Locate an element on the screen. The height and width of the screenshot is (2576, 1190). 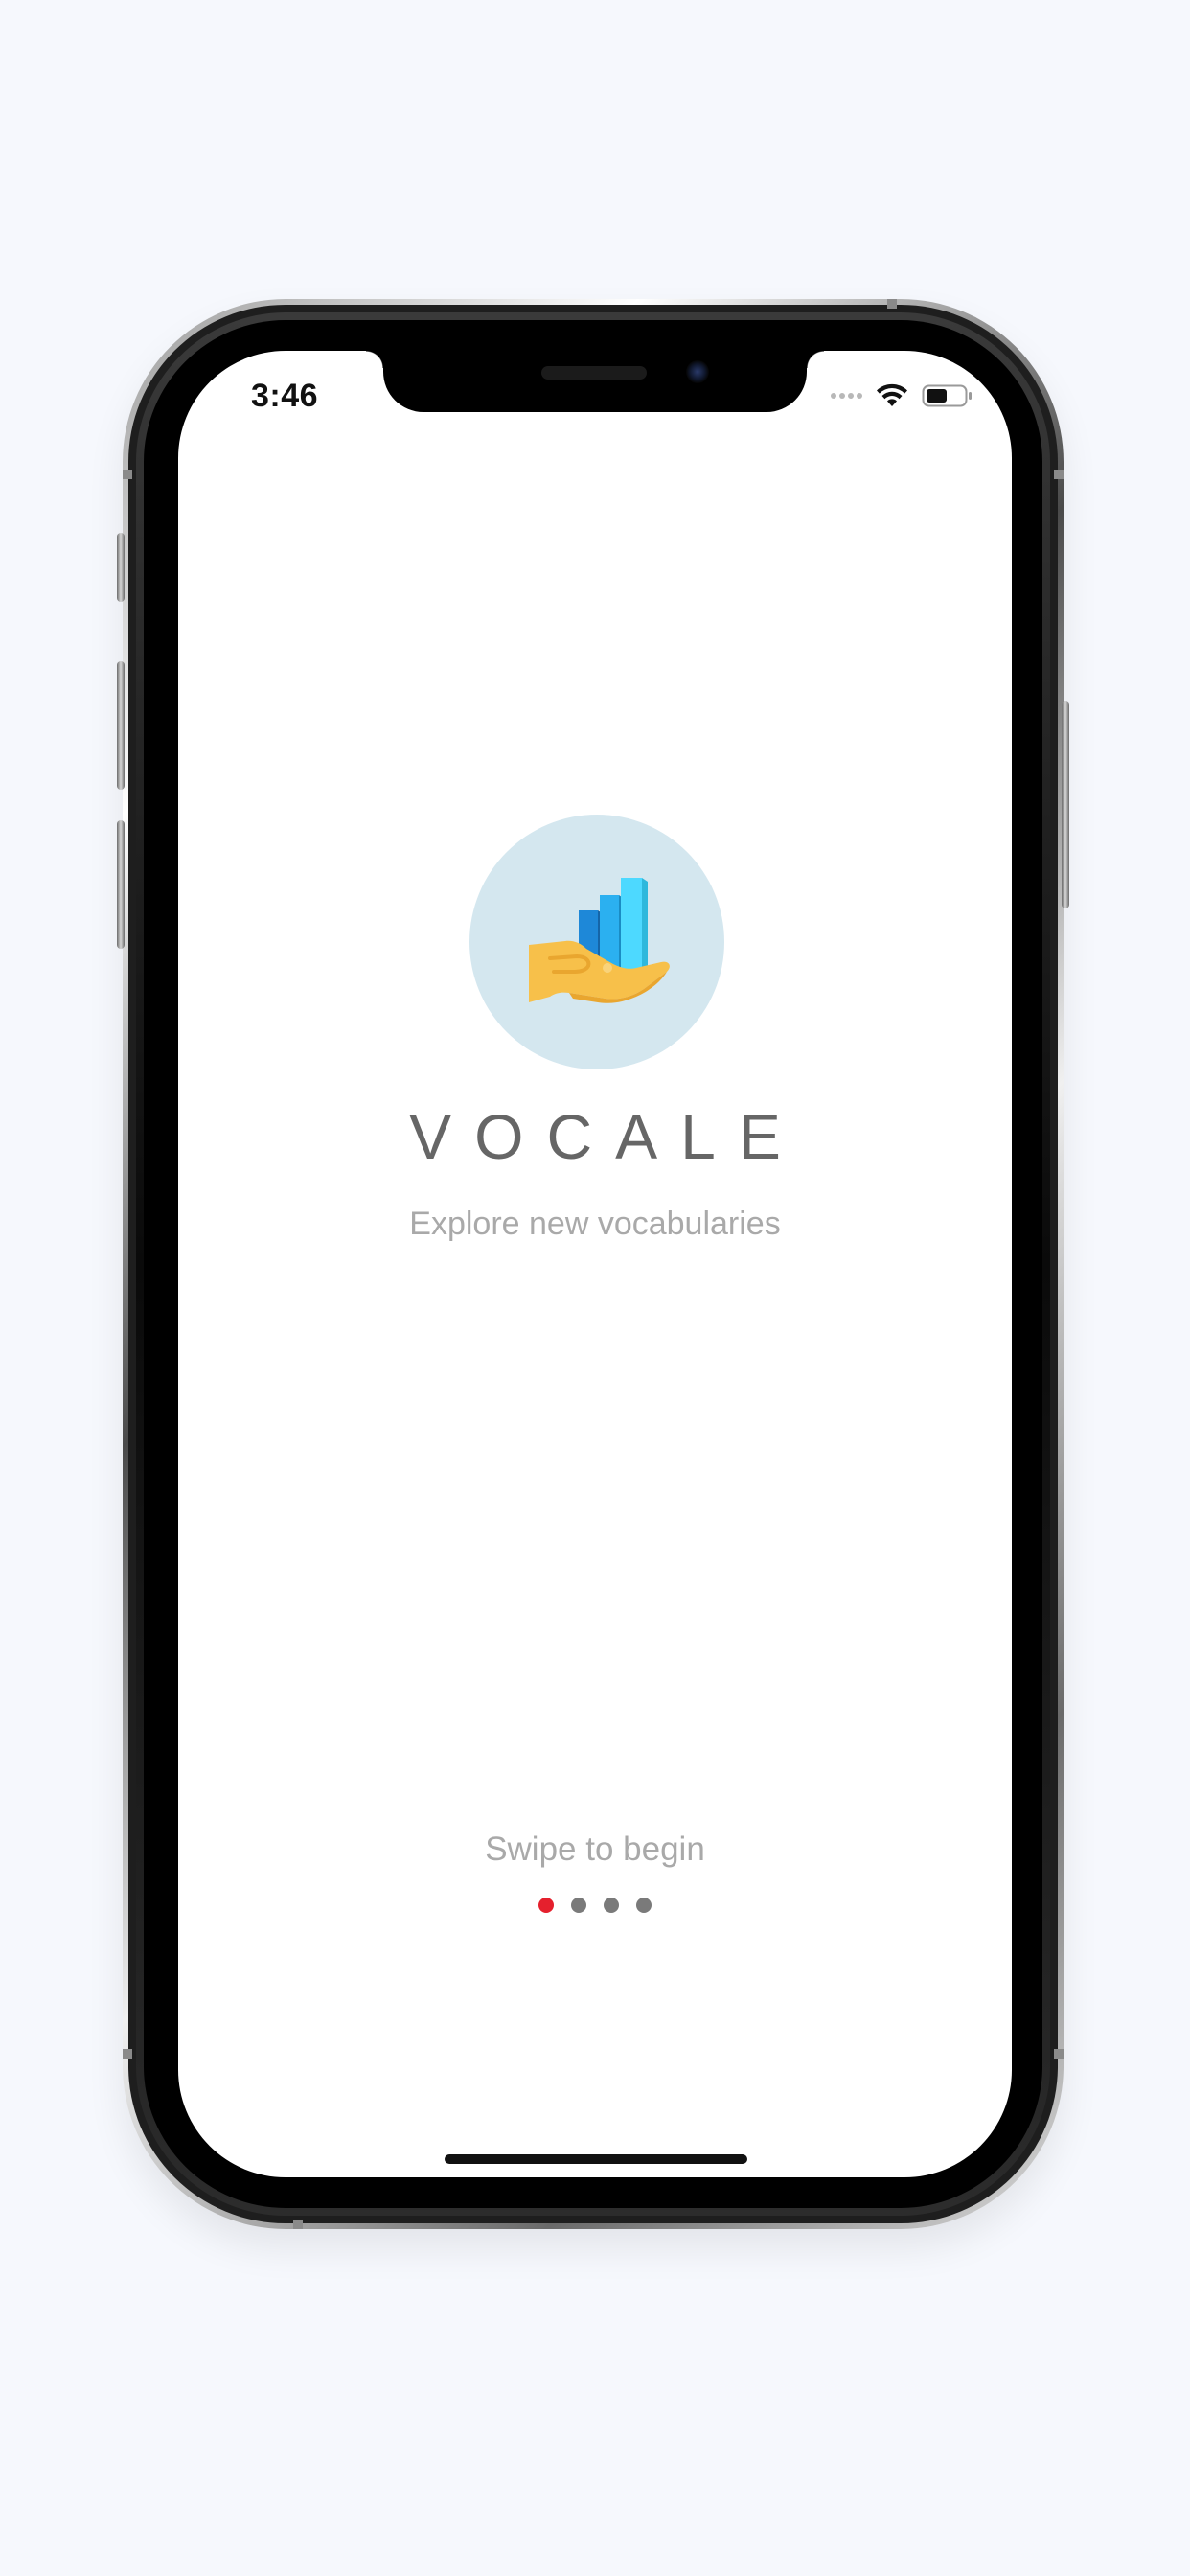
status-icons is located at coordinates (902, 395).